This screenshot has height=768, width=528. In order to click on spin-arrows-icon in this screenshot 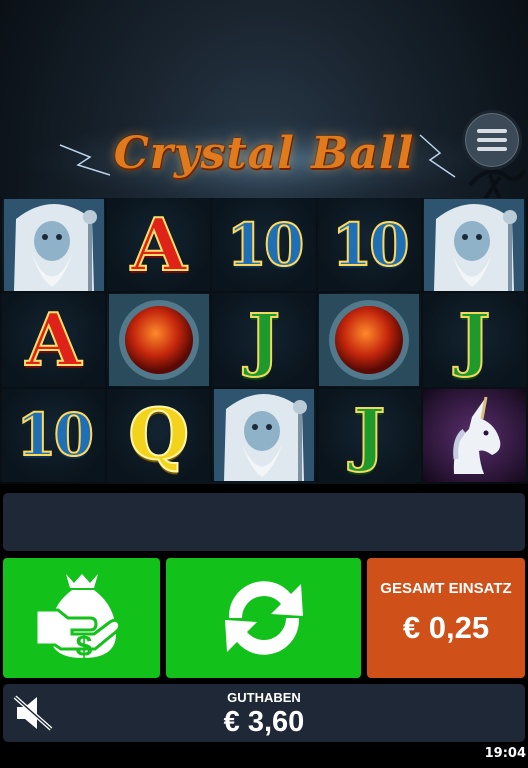, I will do `click(263, 618)`.